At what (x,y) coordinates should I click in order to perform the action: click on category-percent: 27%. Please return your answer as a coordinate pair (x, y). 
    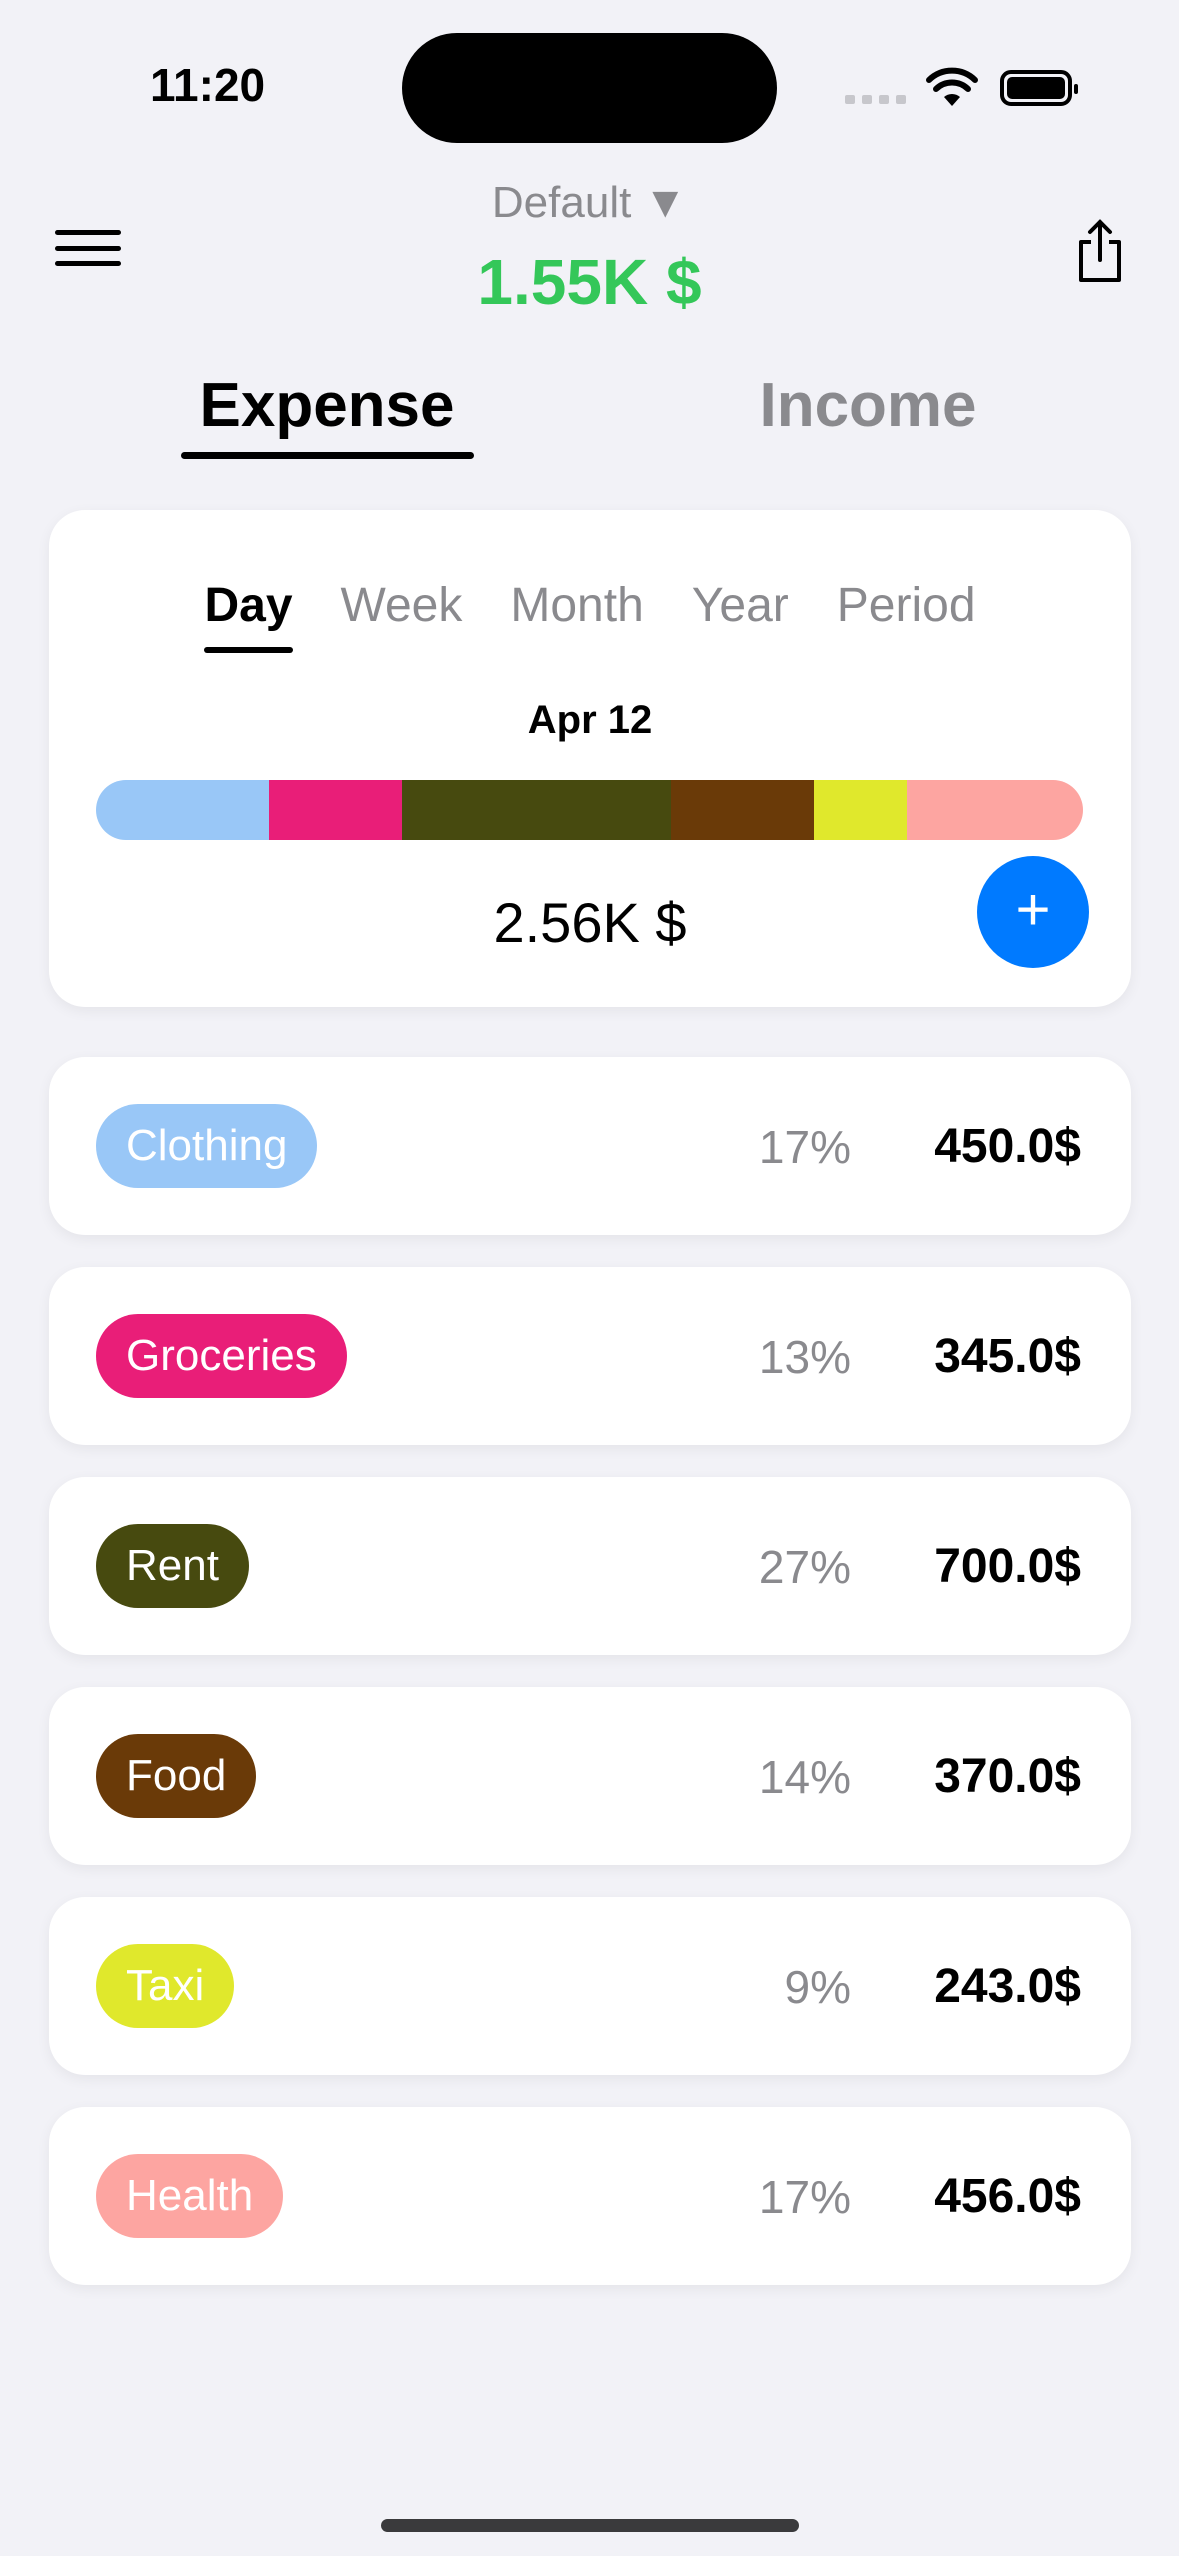
    Looking at the image, I should click on (804, 1567).